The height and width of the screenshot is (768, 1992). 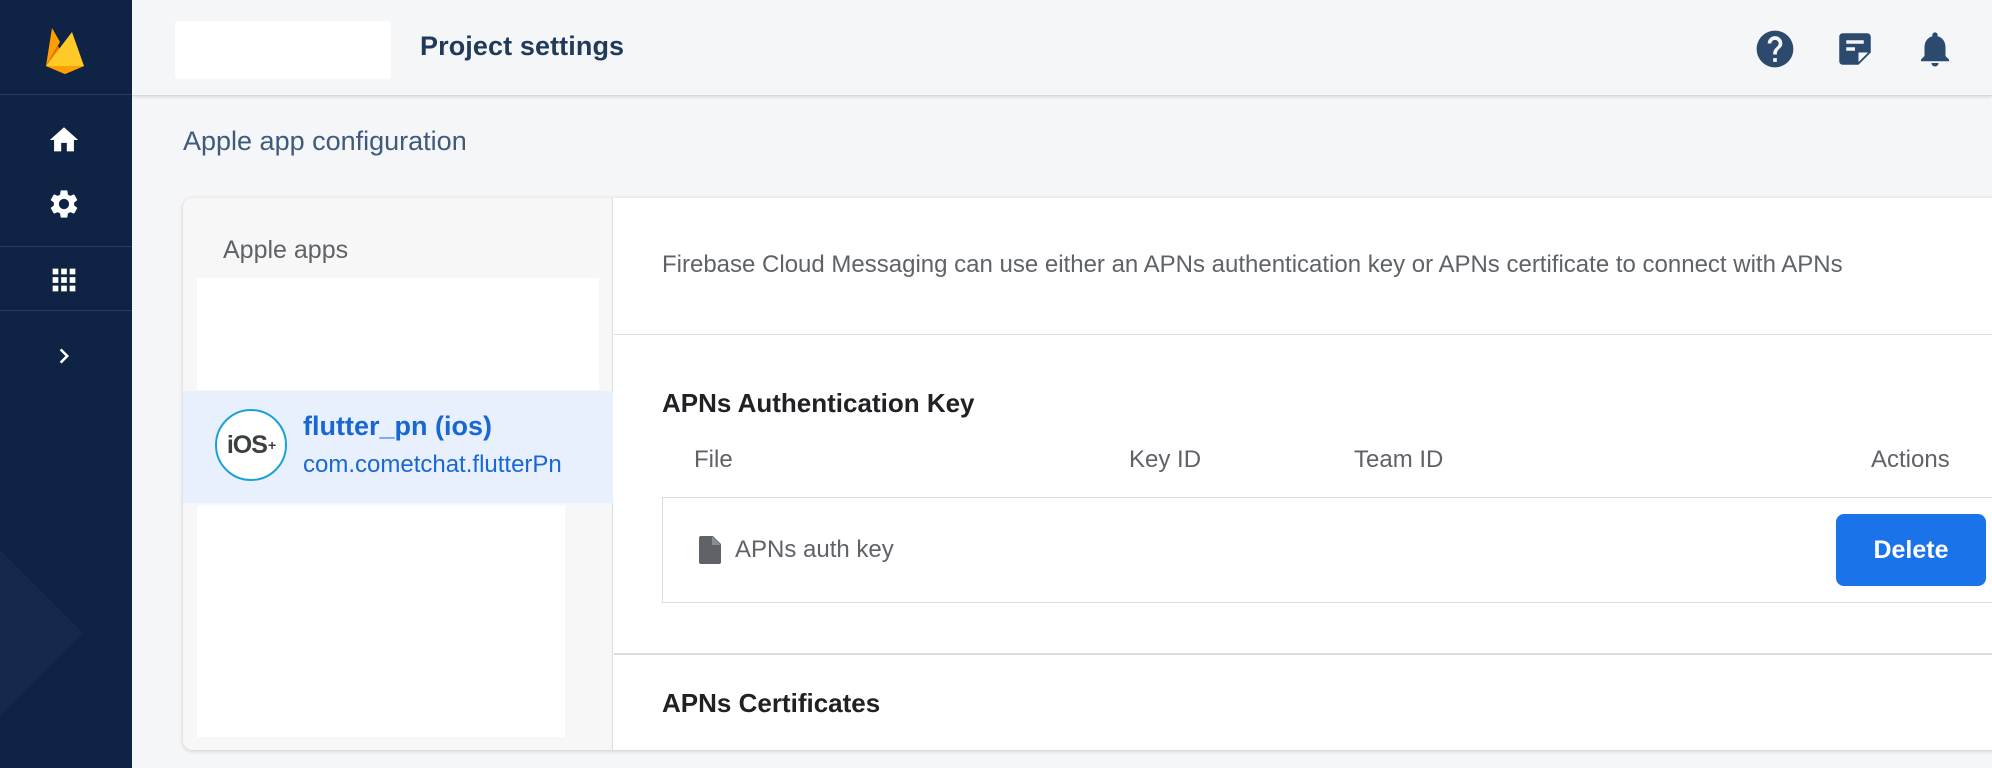 I want to click on feedback-icon, so click(x=1855, y=49).